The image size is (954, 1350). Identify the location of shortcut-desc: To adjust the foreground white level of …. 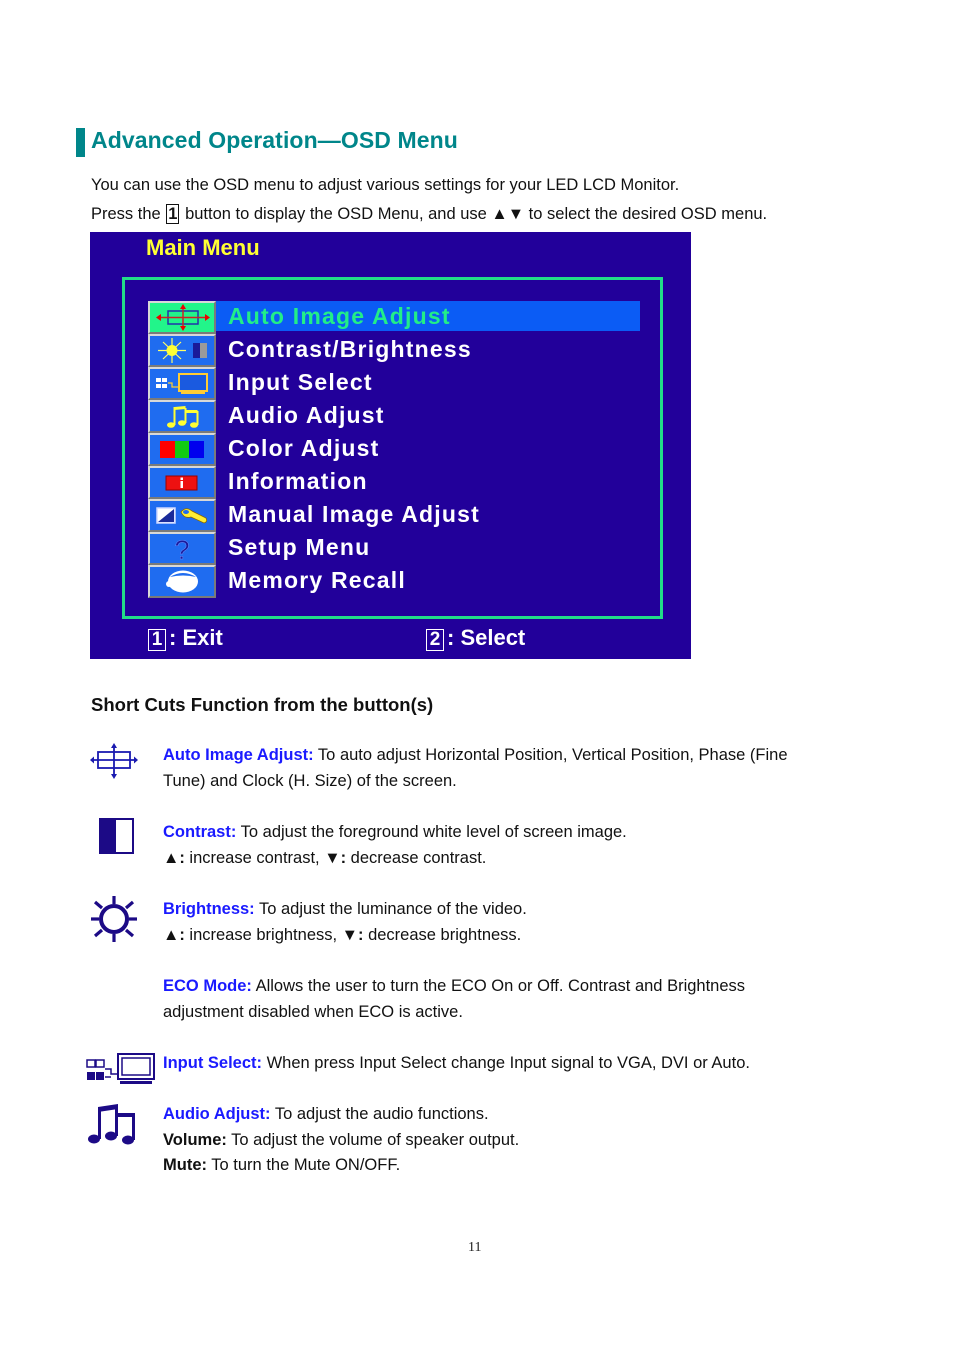
(431, 832).